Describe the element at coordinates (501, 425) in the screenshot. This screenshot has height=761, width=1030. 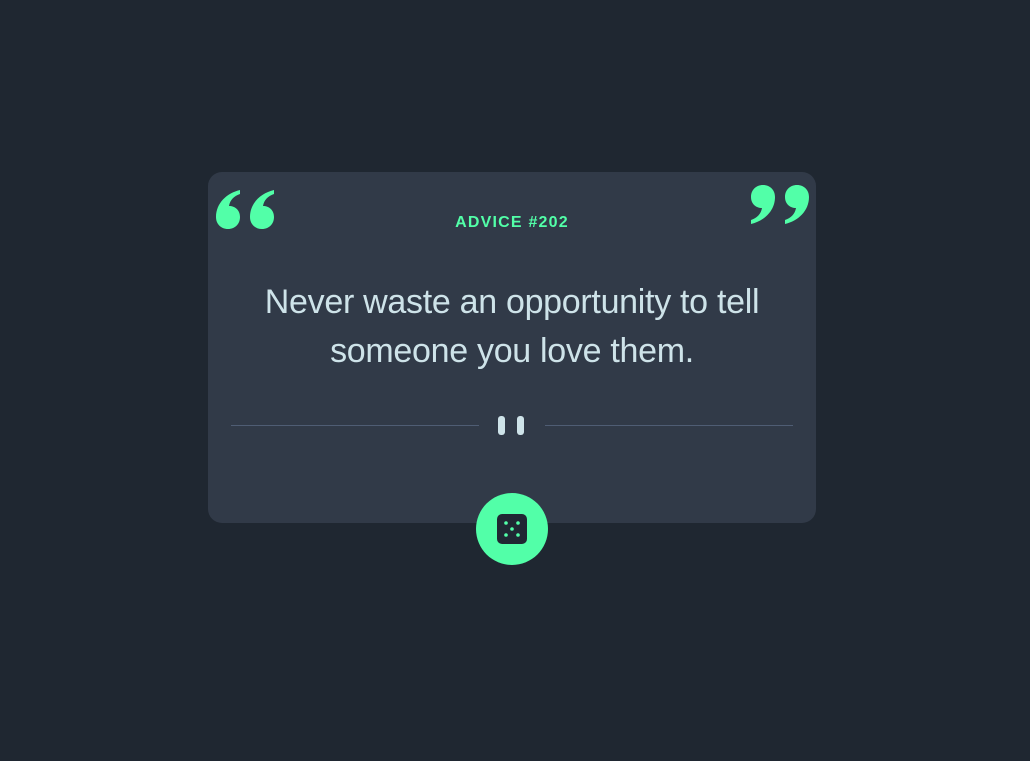
I see `pause-bar-left` at that location.